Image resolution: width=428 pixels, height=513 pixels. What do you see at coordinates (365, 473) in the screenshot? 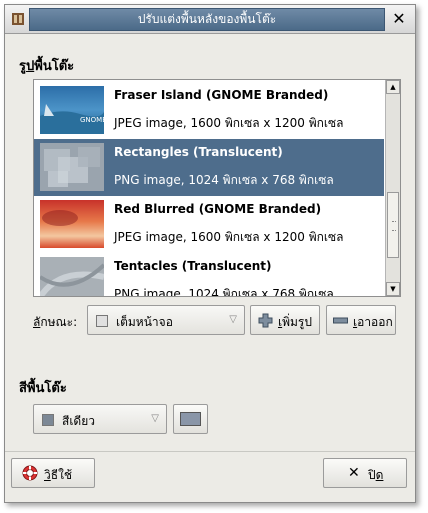
I see `close-button: ✕ ปิด` at bounding box center [365, 473].